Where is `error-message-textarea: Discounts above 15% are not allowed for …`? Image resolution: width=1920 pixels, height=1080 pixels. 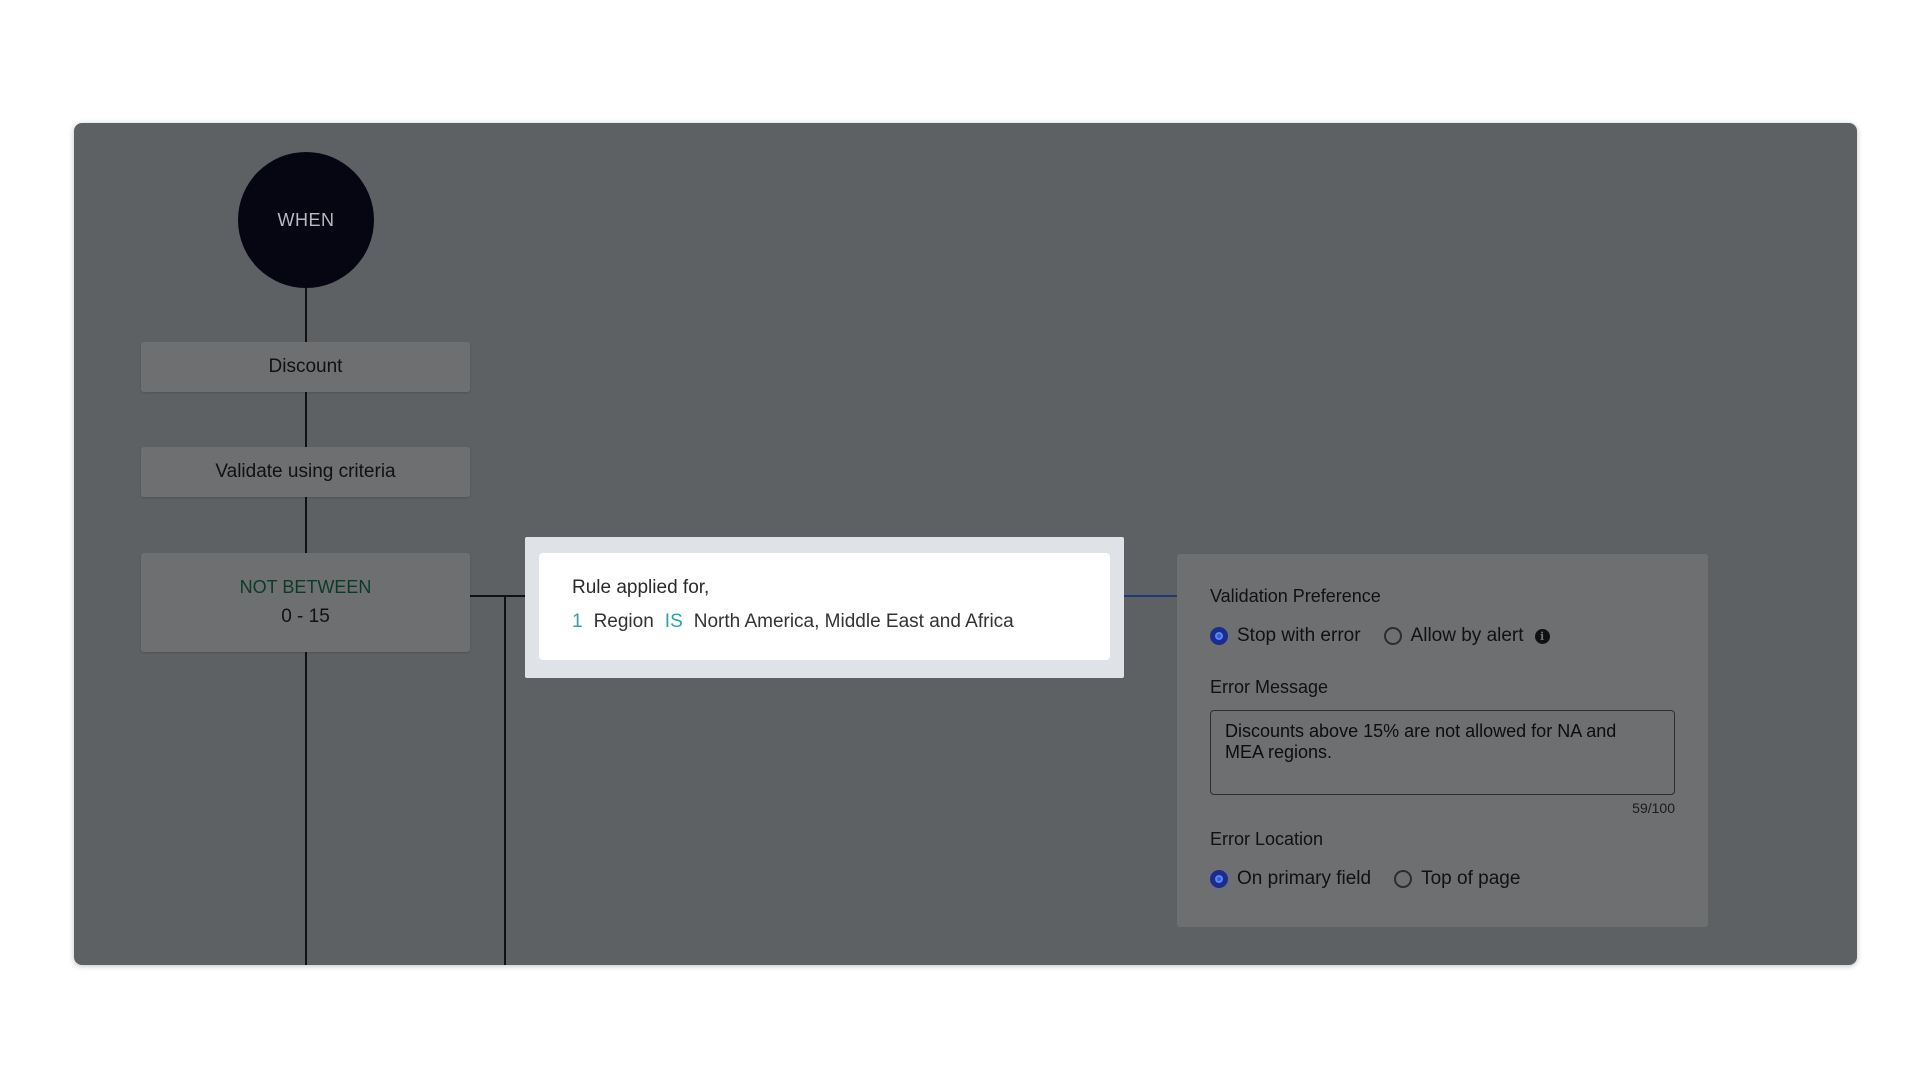 error-message-textarea: Discounts above 15% are not allowed for … is located at coordinates (1442, 752).